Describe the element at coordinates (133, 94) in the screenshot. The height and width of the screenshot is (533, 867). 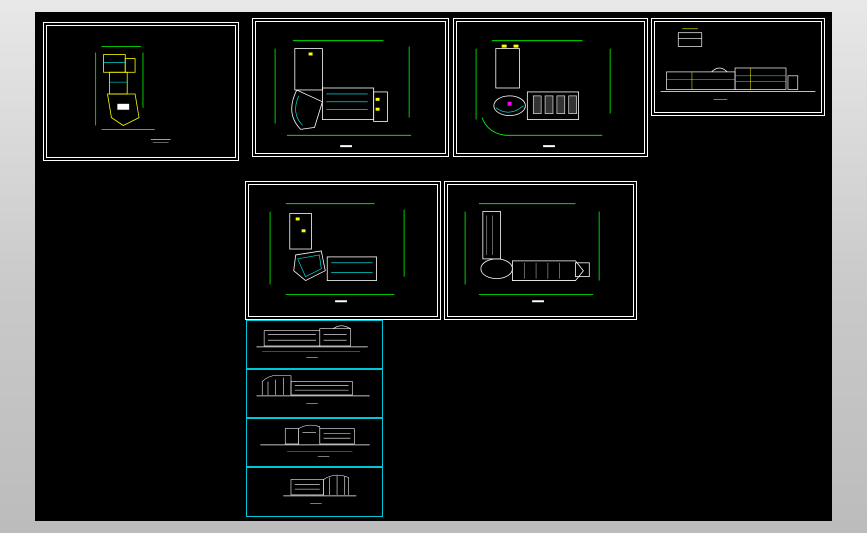
I see `site-plan-drawing` at that location.